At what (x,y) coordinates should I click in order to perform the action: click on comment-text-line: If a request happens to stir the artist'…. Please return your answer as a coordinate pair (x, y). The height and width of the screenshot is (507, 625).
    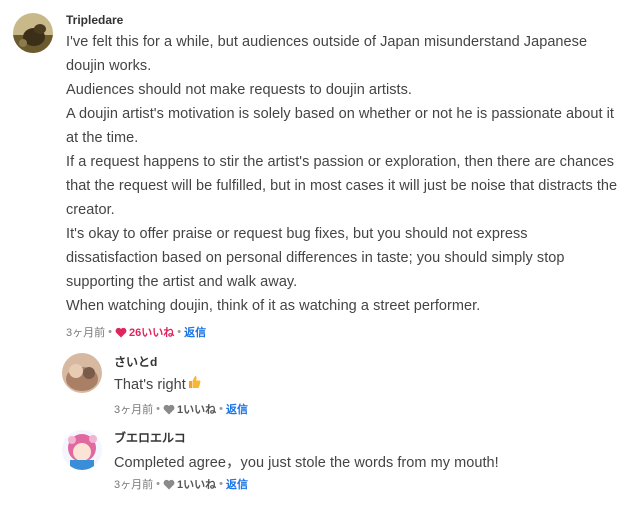
    Looking at the image, I should click on (340, 162).